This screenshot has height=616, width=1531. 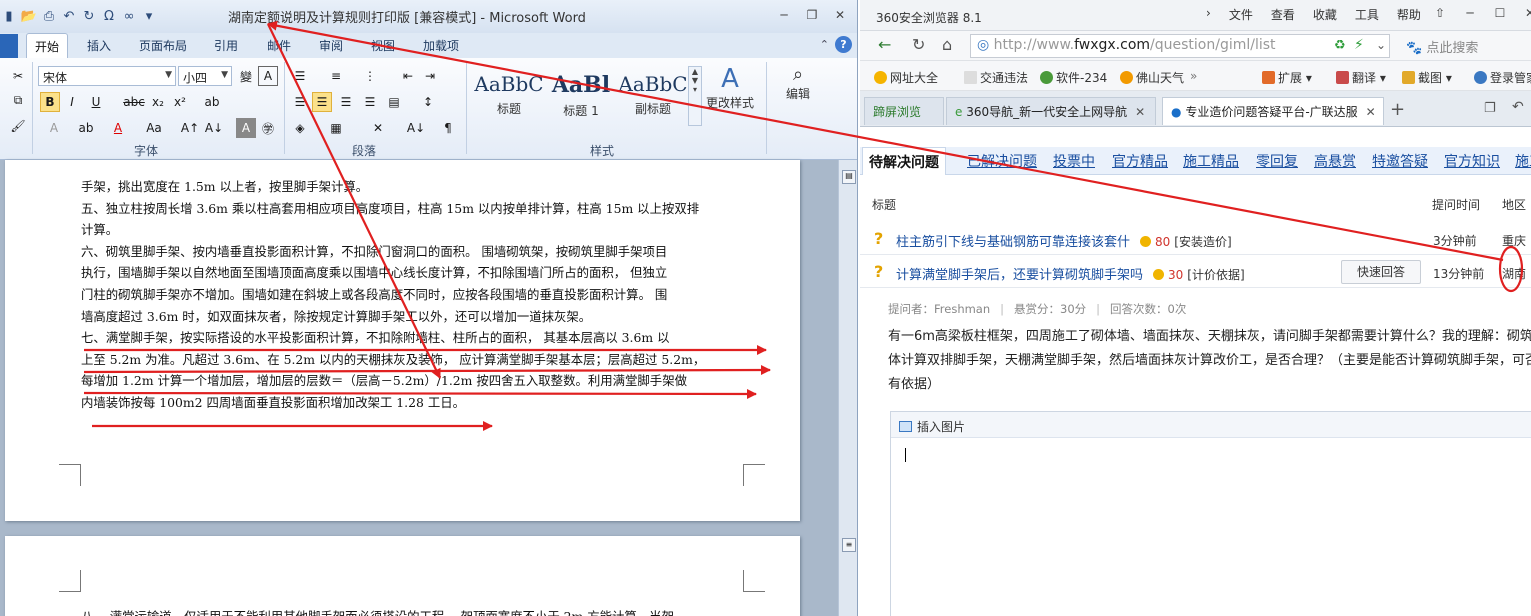 What do you see at coordinates (904, 111) in the screenshot?
I see `tab-split-screen: 蹄屏浏览` at bounding box center [904, 111].